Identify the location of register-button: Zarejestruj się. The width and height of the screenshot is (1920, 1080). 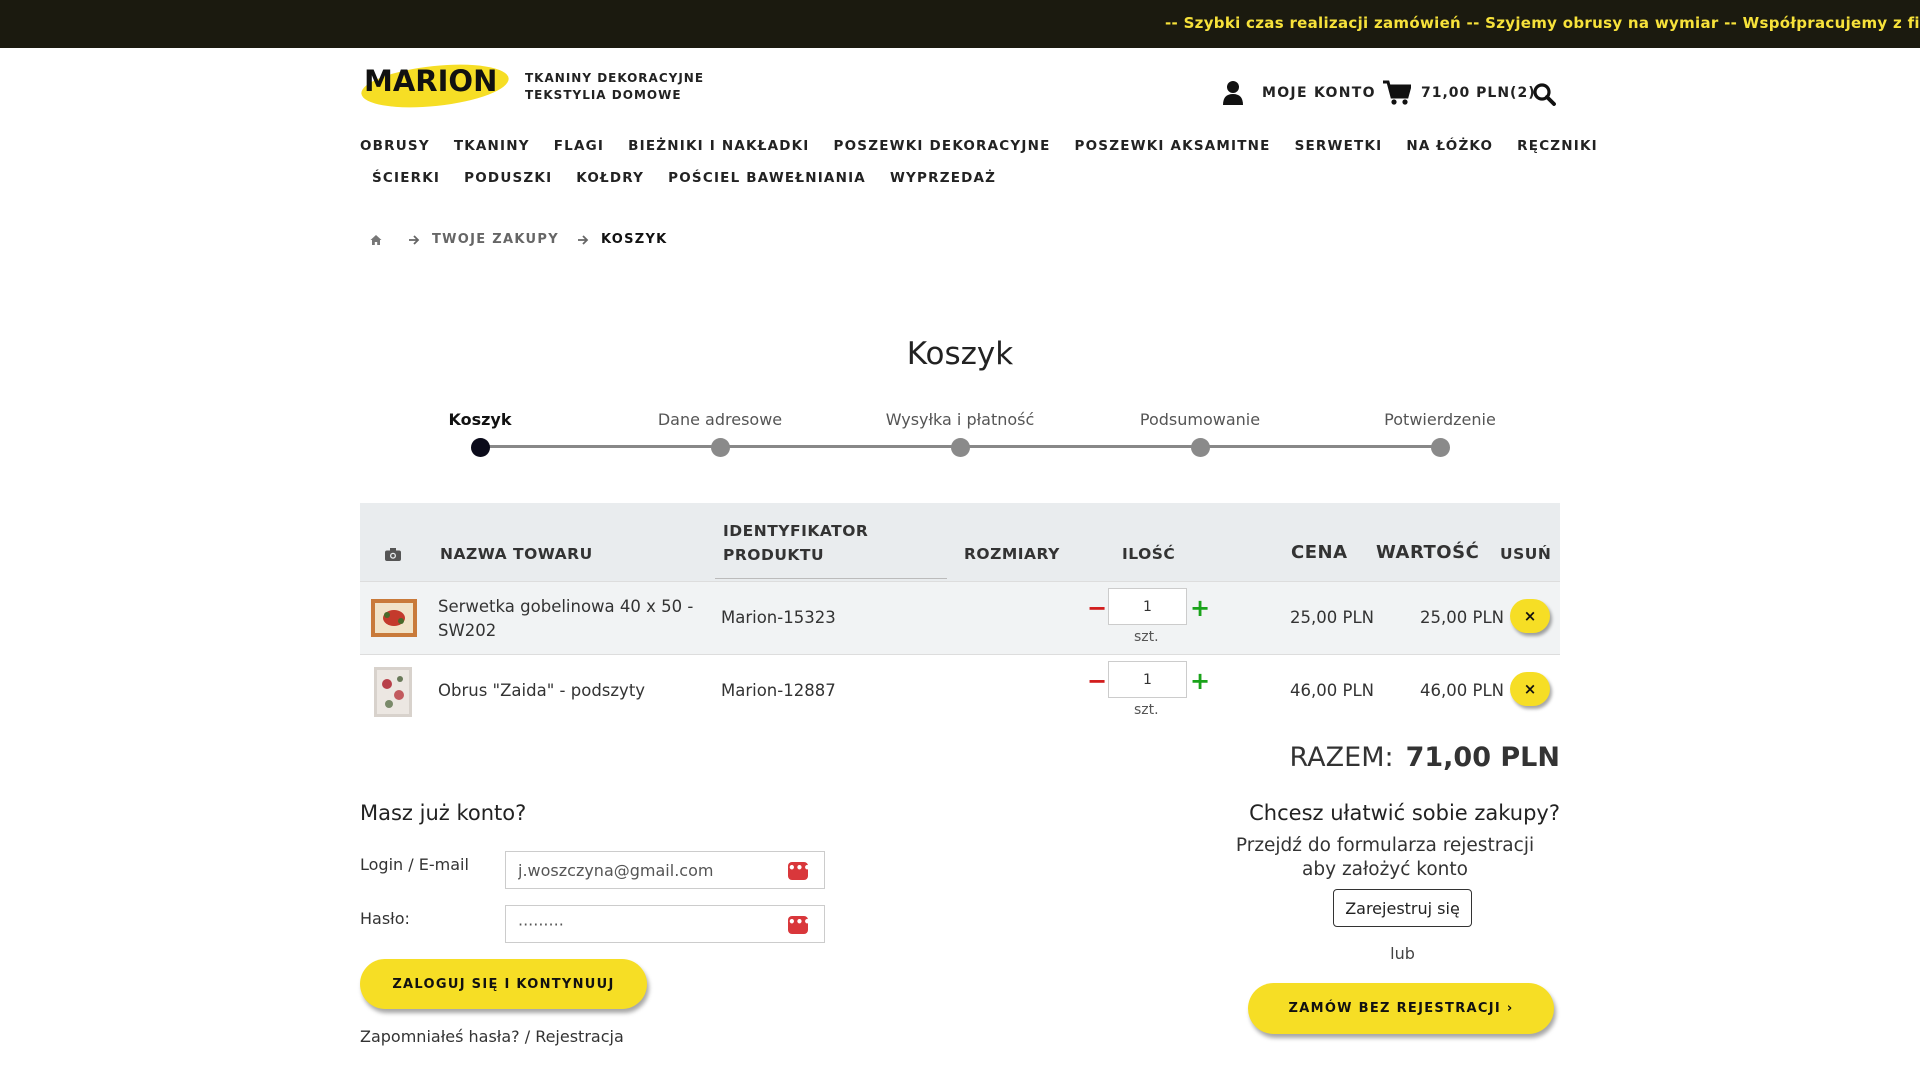
(1402, 908).